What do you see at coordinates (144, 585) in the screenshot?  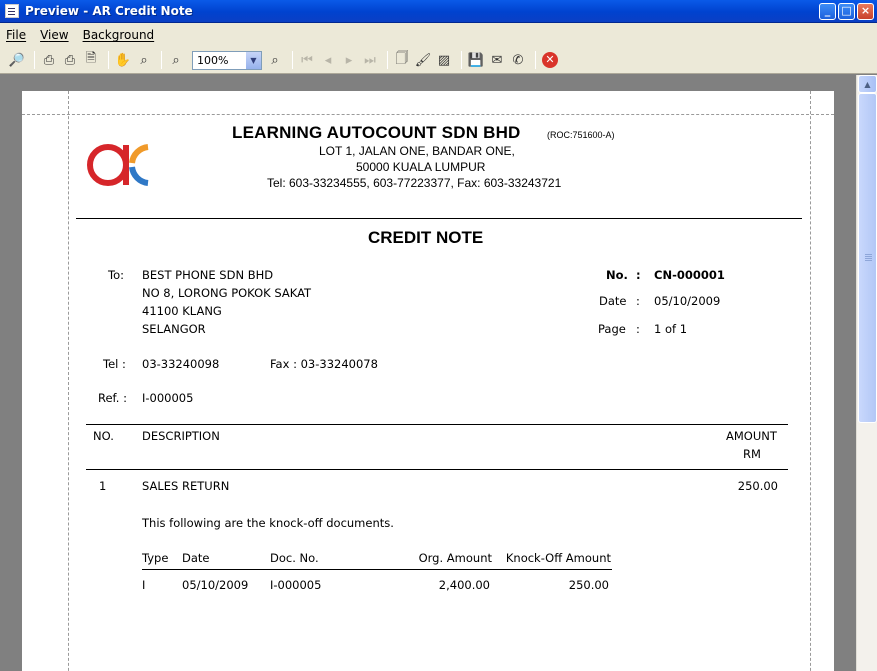 I see `ko-row-type: I` at bounding box center [144, 585].